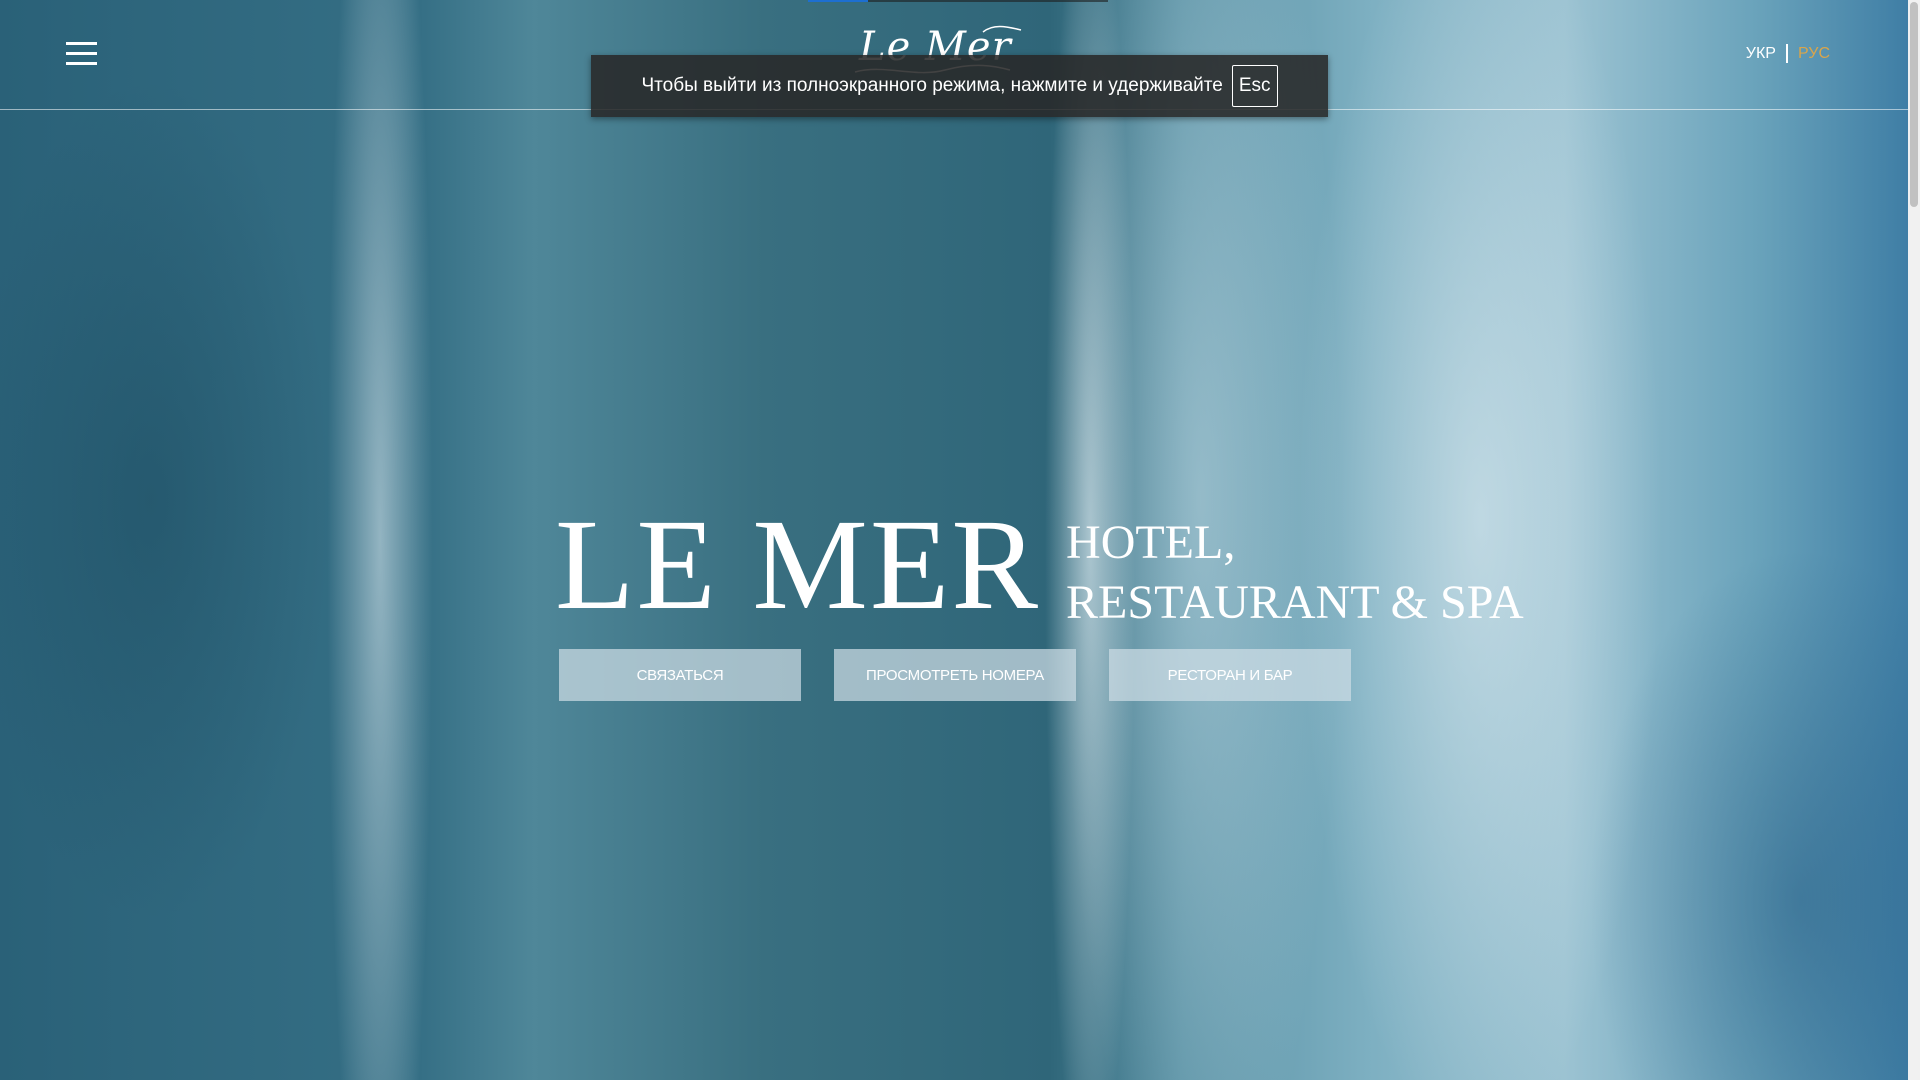  Describe the element at coordinates (1295, 602) in the screenshot. I see `tagline-line-2: RESTAURANT & SPA` at that location.